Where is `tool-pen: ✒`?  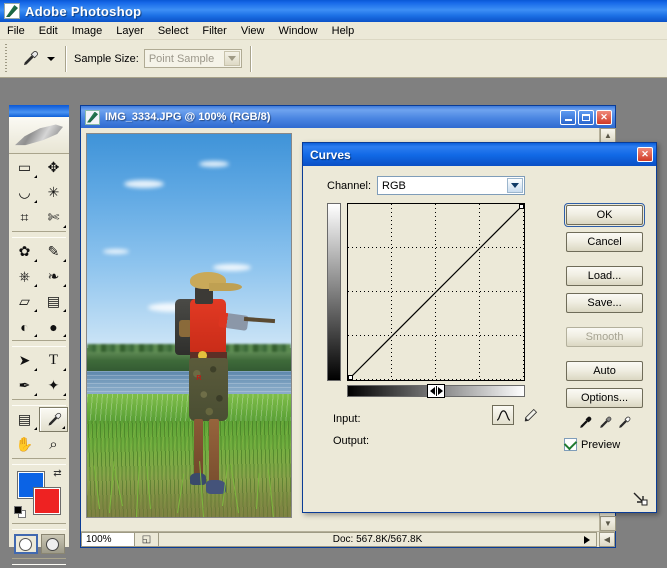 tool-pen: ✒ is located at coordinates (24, 385).